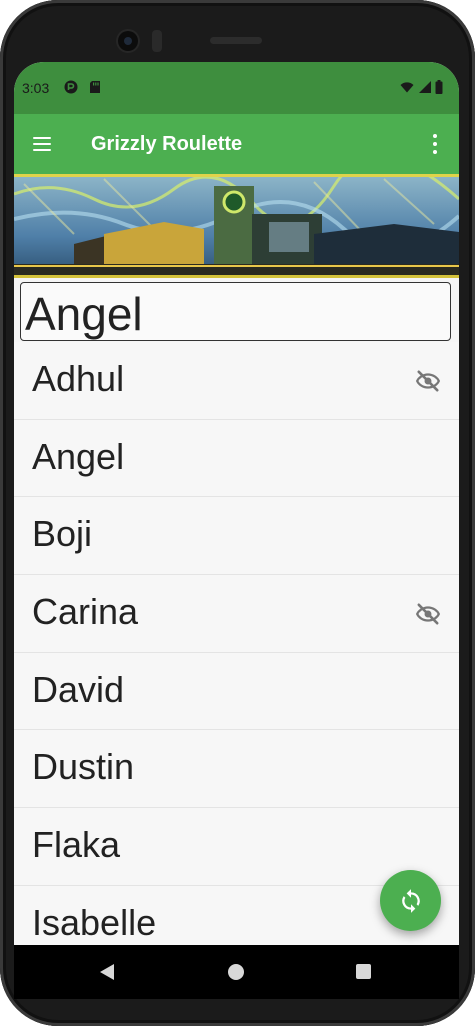  I want to click on front-camera, so click(128, 41).